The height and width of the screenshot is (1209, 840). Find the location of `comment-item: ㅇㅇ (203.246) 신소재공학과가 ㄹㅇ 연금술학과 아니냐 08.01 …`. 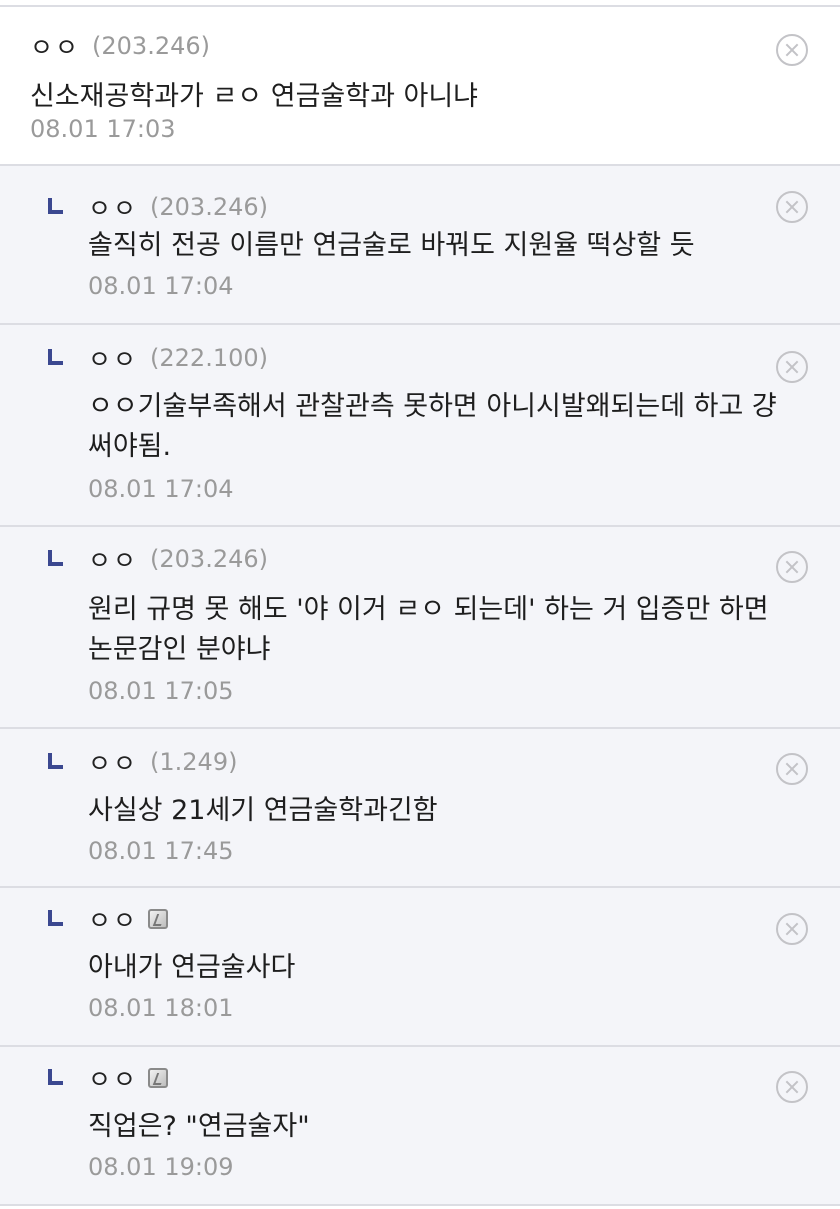

comment-item: ㅇㅇ (203.246) 신소재공학과가 ㄹㅇ 연금술학과 아니냐 08.01 … is located at coordinates (420, 85).